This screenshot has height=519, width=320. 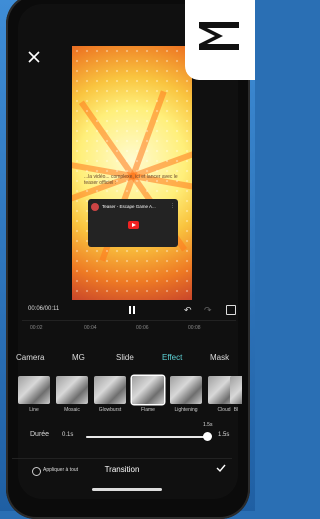 What do you see at coordinates (34, 410) in the screenshot?
I see `effect-label: Line` at bounding box center [34, 410].